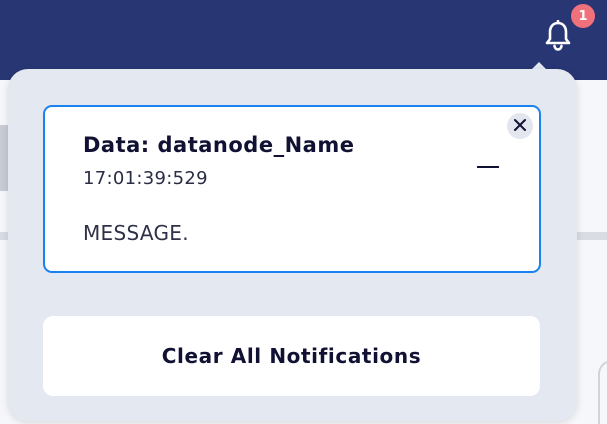  Describe the element at coordinates (490, 160) in the screenshot. I see `notification-minimize-button` at that location.